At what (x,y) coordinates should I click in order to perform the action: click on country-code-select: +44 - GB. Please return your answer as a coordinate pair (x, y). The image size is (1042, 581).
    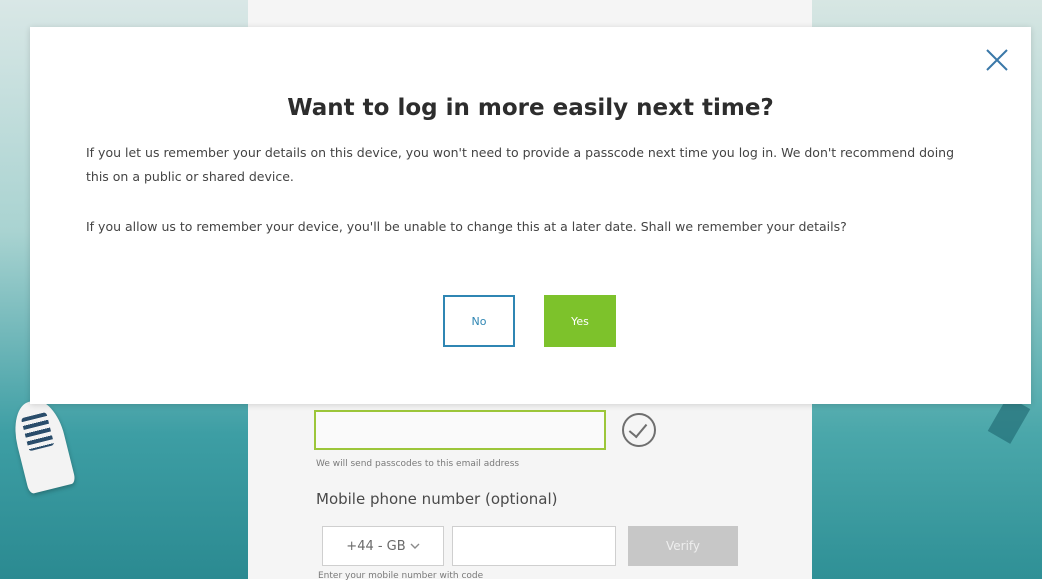
    Looking at the image, I should click on (383, 546).